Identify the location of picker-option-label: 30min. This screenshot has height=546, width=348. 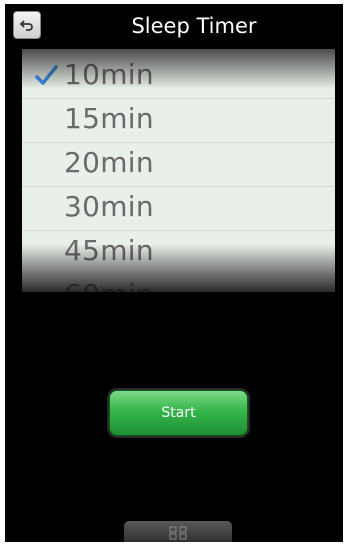
(109, 206).